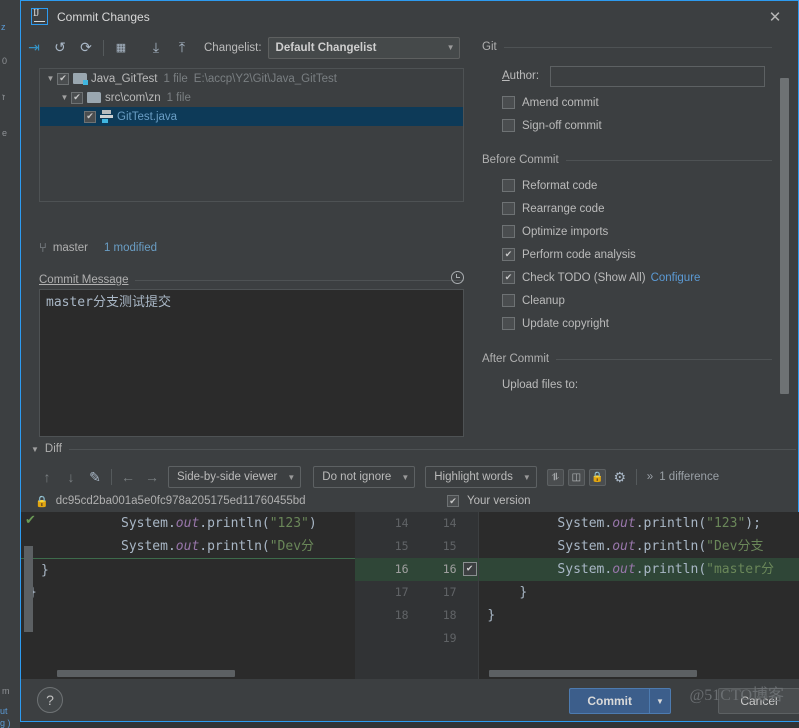  What do you see at coordinates (364, 477) in the screenshot?
I see `ignore-mode-select: Do not ignore ▼` at bounding box center [364, 477].